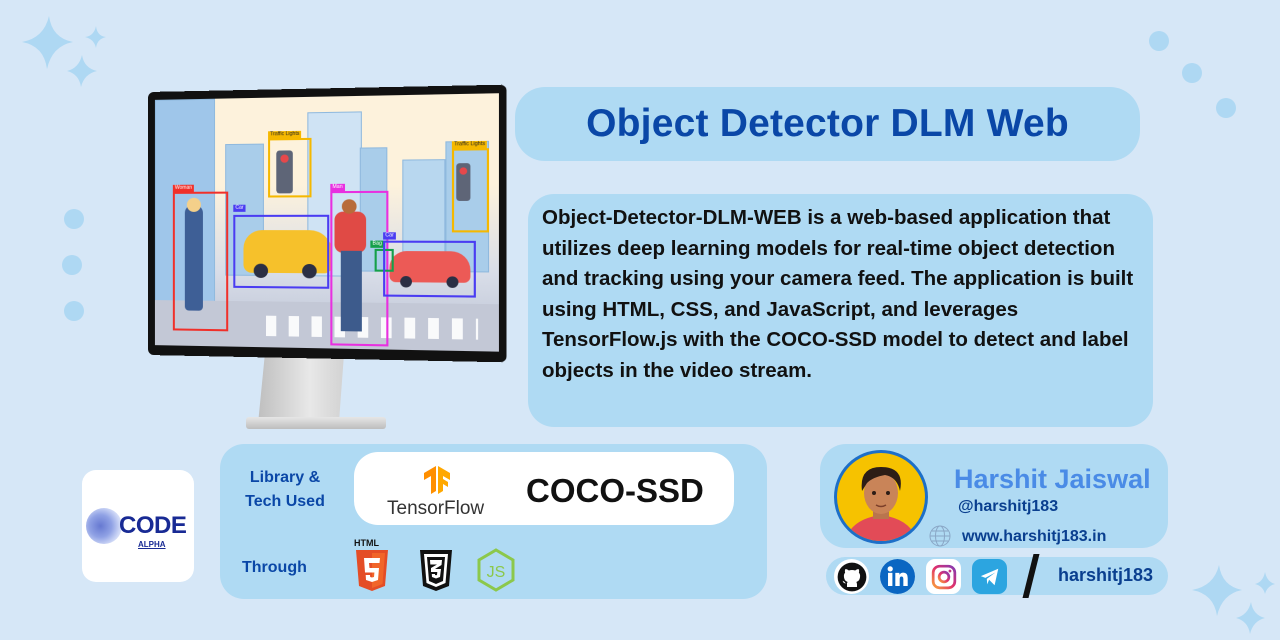 Image resolution: width=1280 pixels, height=640 pixels. What do you see at coordinates (152, 544) in the screenshot?
I see `logo-subtext: ALPHA` at bounding box center [152, 544].